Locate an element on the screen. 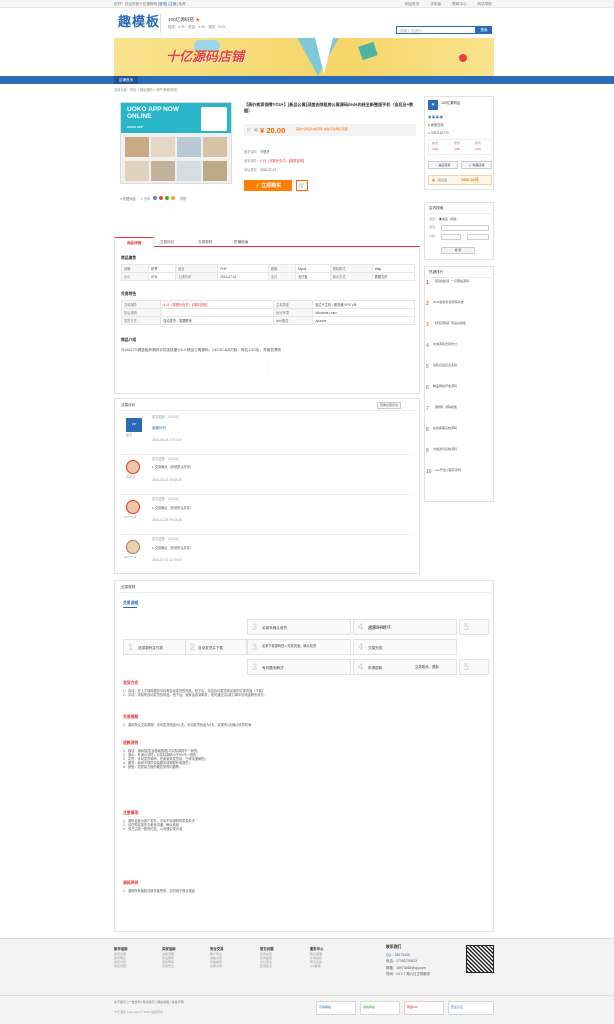 This screenshot has height=1024, width=614. keyword-row: 搜索： is located at coordinates (434, 227).